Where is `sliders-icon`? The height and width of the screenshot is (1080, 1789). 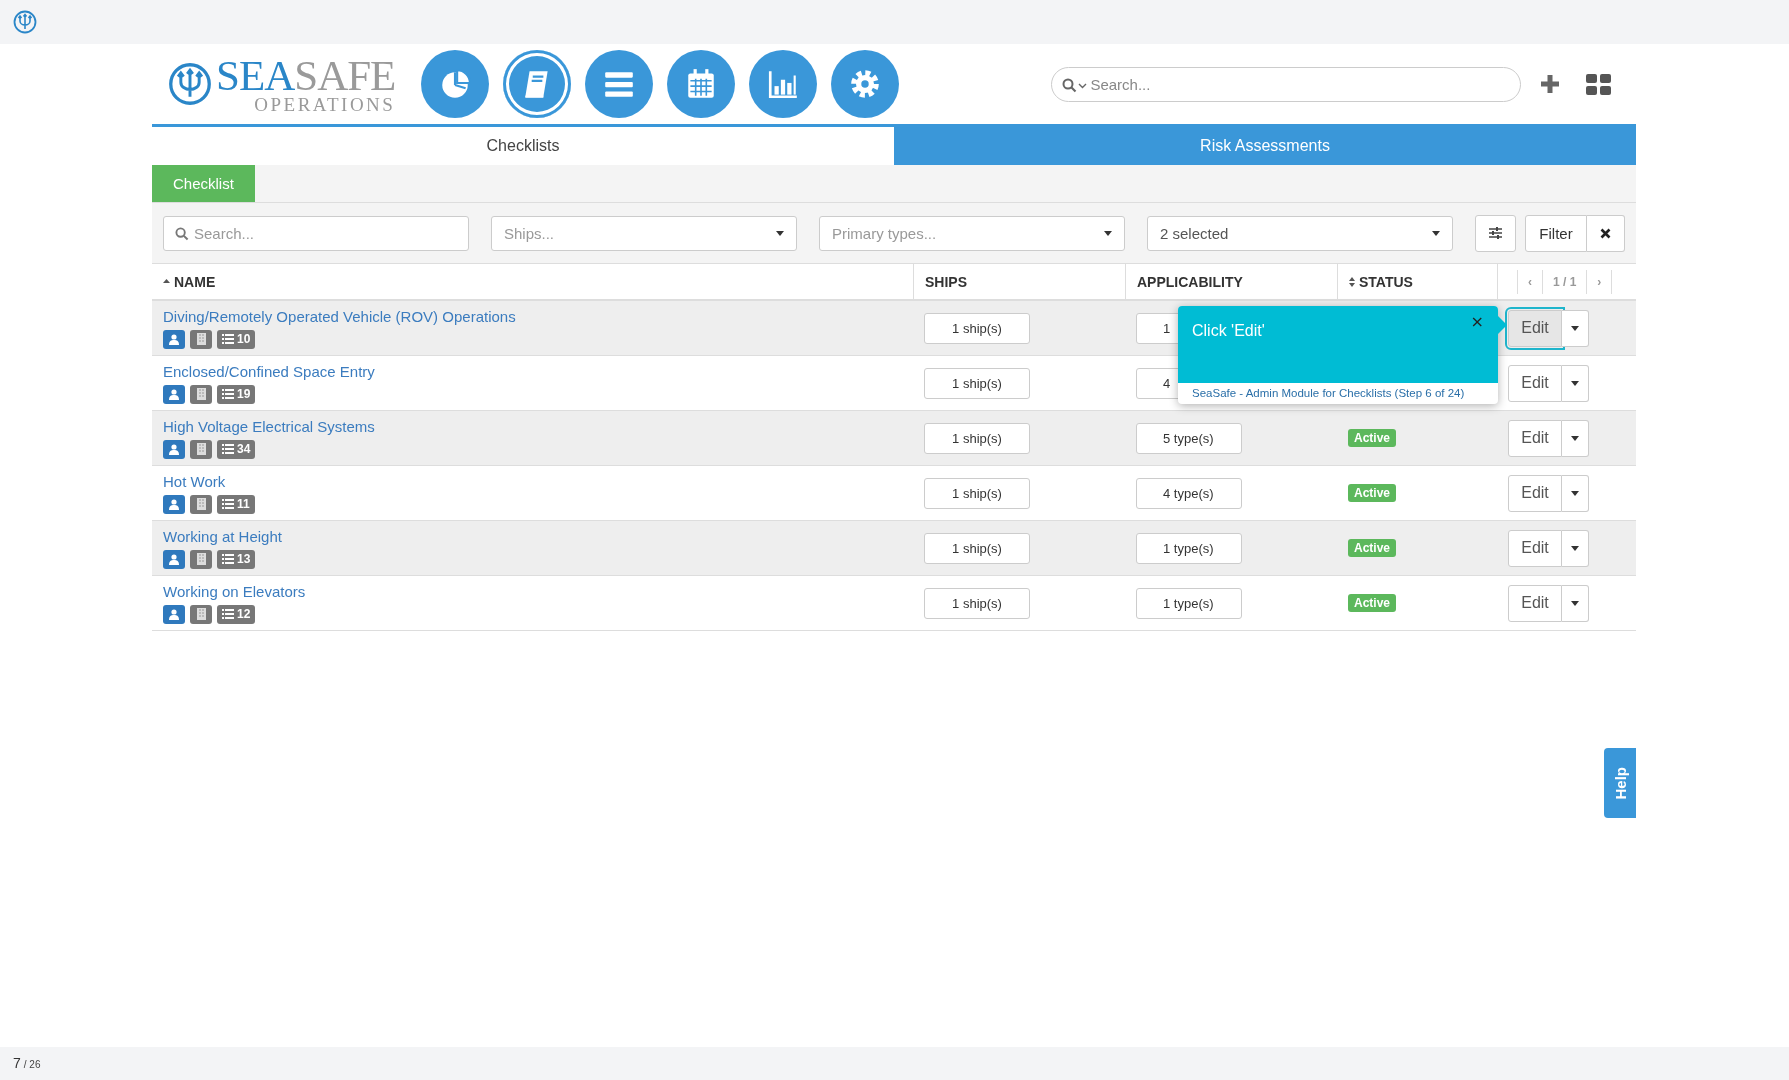 sliders-icon is located at coordinates (1495, 233).